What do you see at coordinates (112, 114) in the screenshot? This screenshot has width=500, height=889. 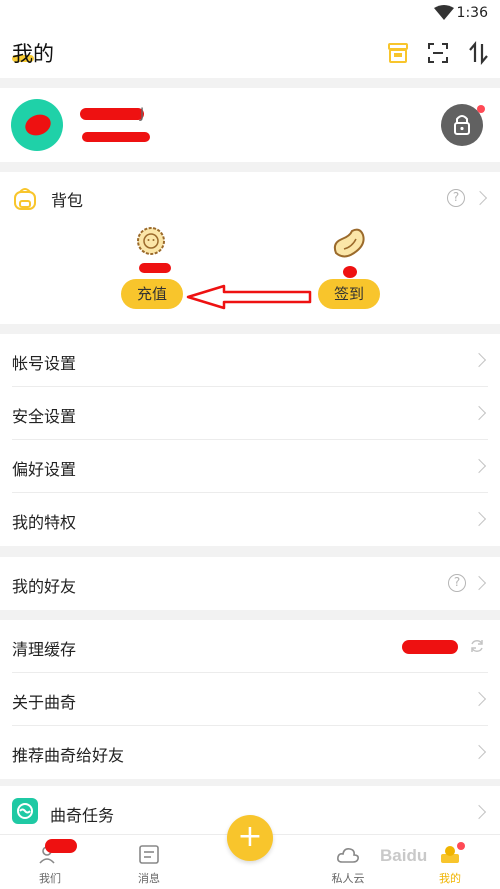 I see `redacted-username` at bounding box center [112, 114].